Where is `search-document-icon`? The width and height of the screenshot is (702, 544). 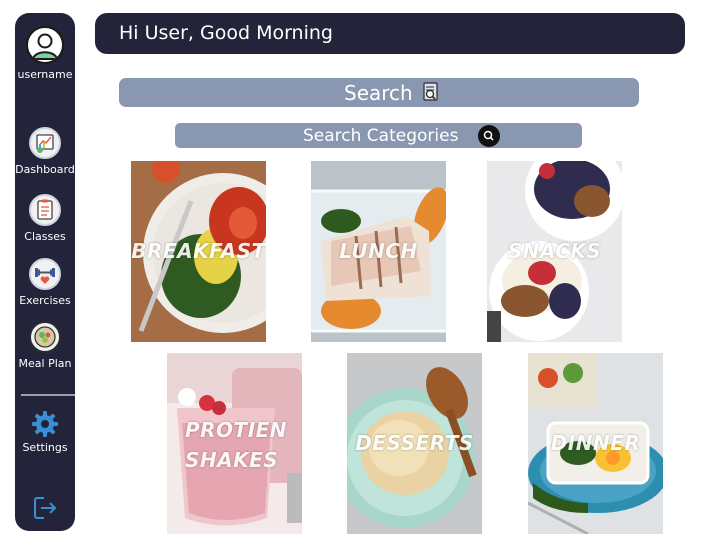 search-document-icon is located at coordinates (431, 92).